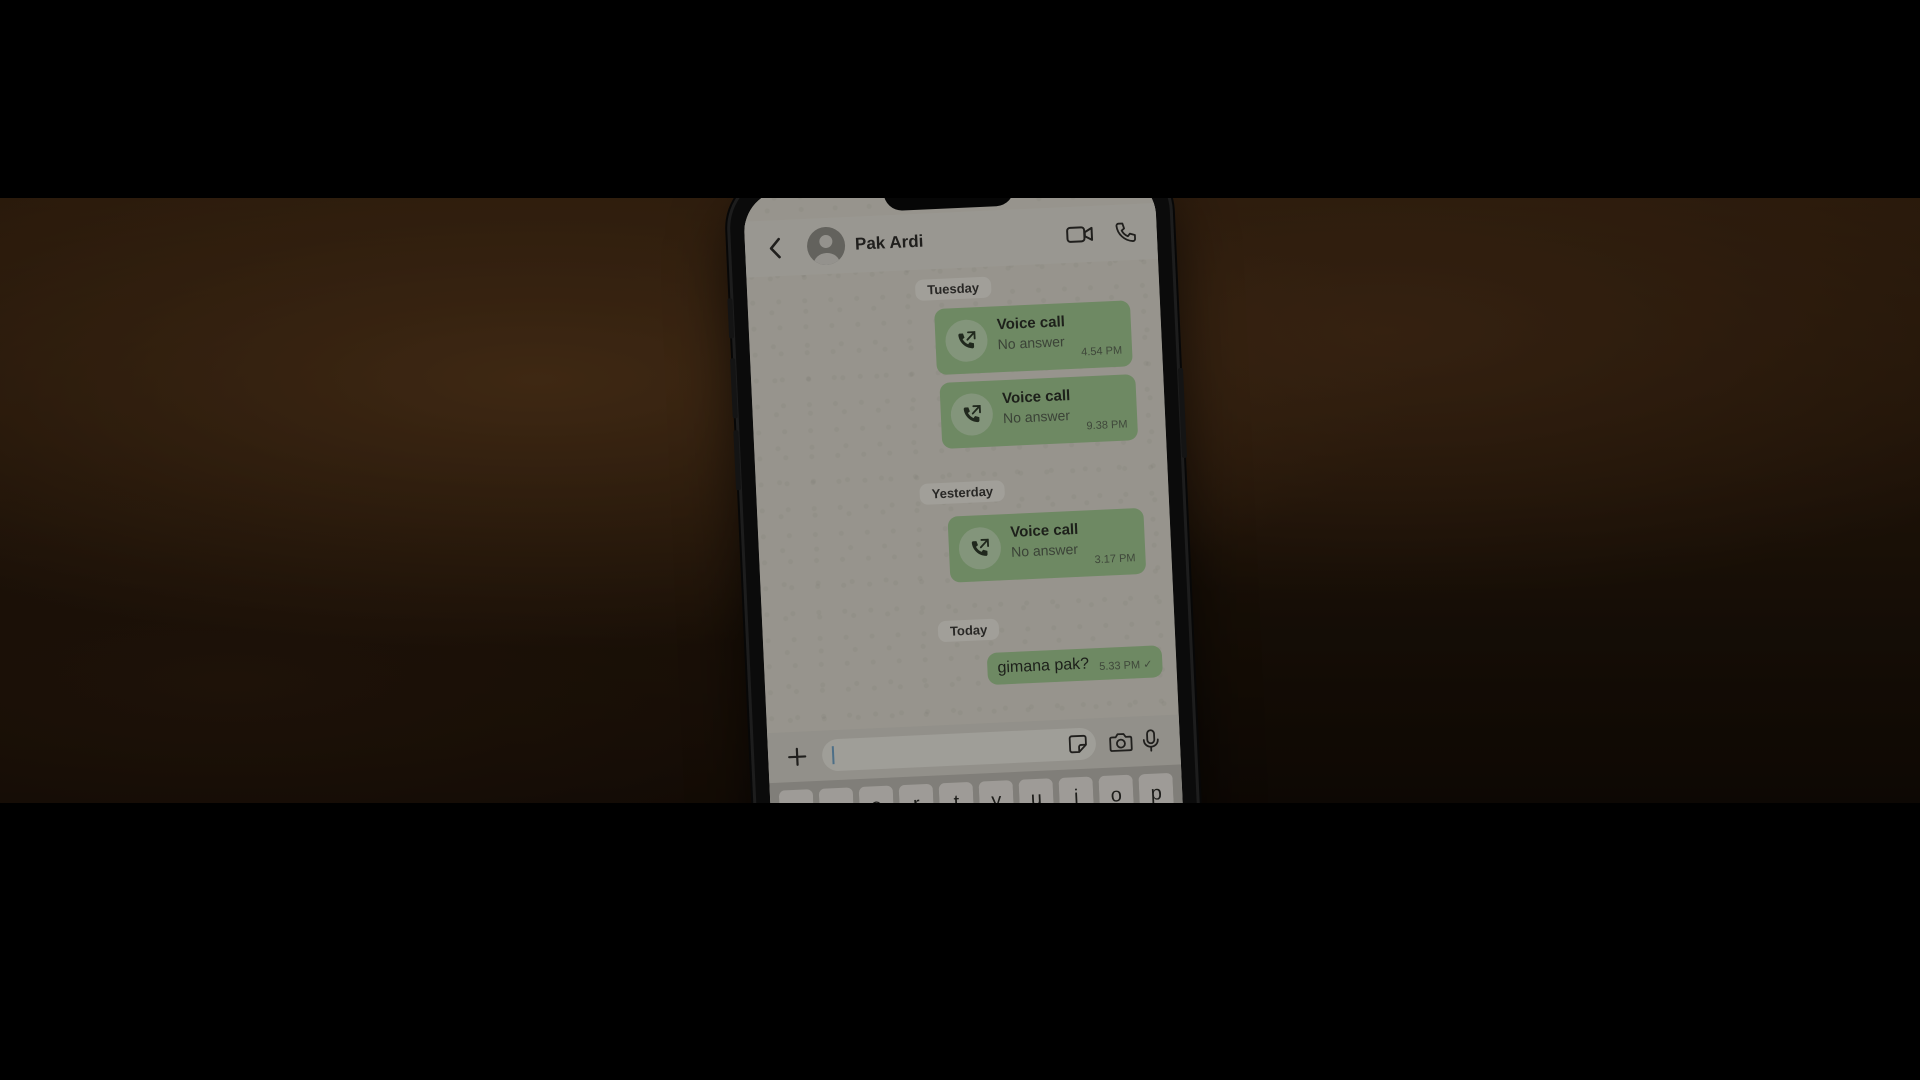 The width and height of the screenshot is (1920, 1080). Describe the element at coordinates (1156, 787) in the screenshot. I see `key-p: p` at that location.